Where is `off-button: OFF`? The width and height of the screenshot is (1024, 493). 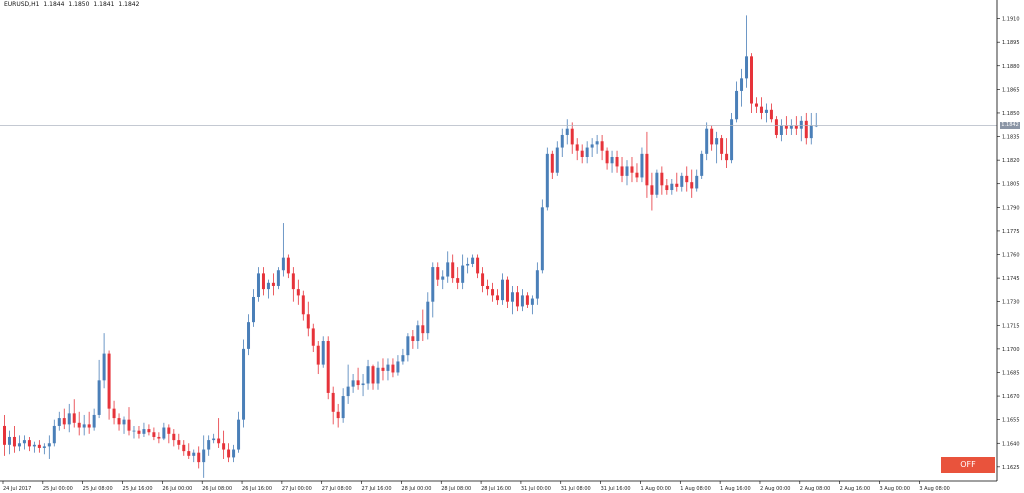 off-button: OFF is located at coordinates (968, 465).